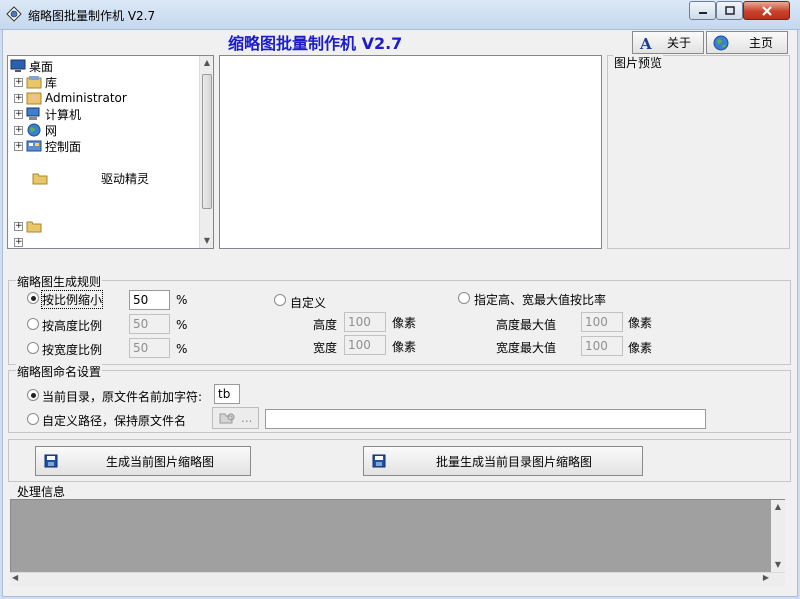 This screenshot has width=800, height=599. I want to click on max-width-input: 100, so click(602, 346).